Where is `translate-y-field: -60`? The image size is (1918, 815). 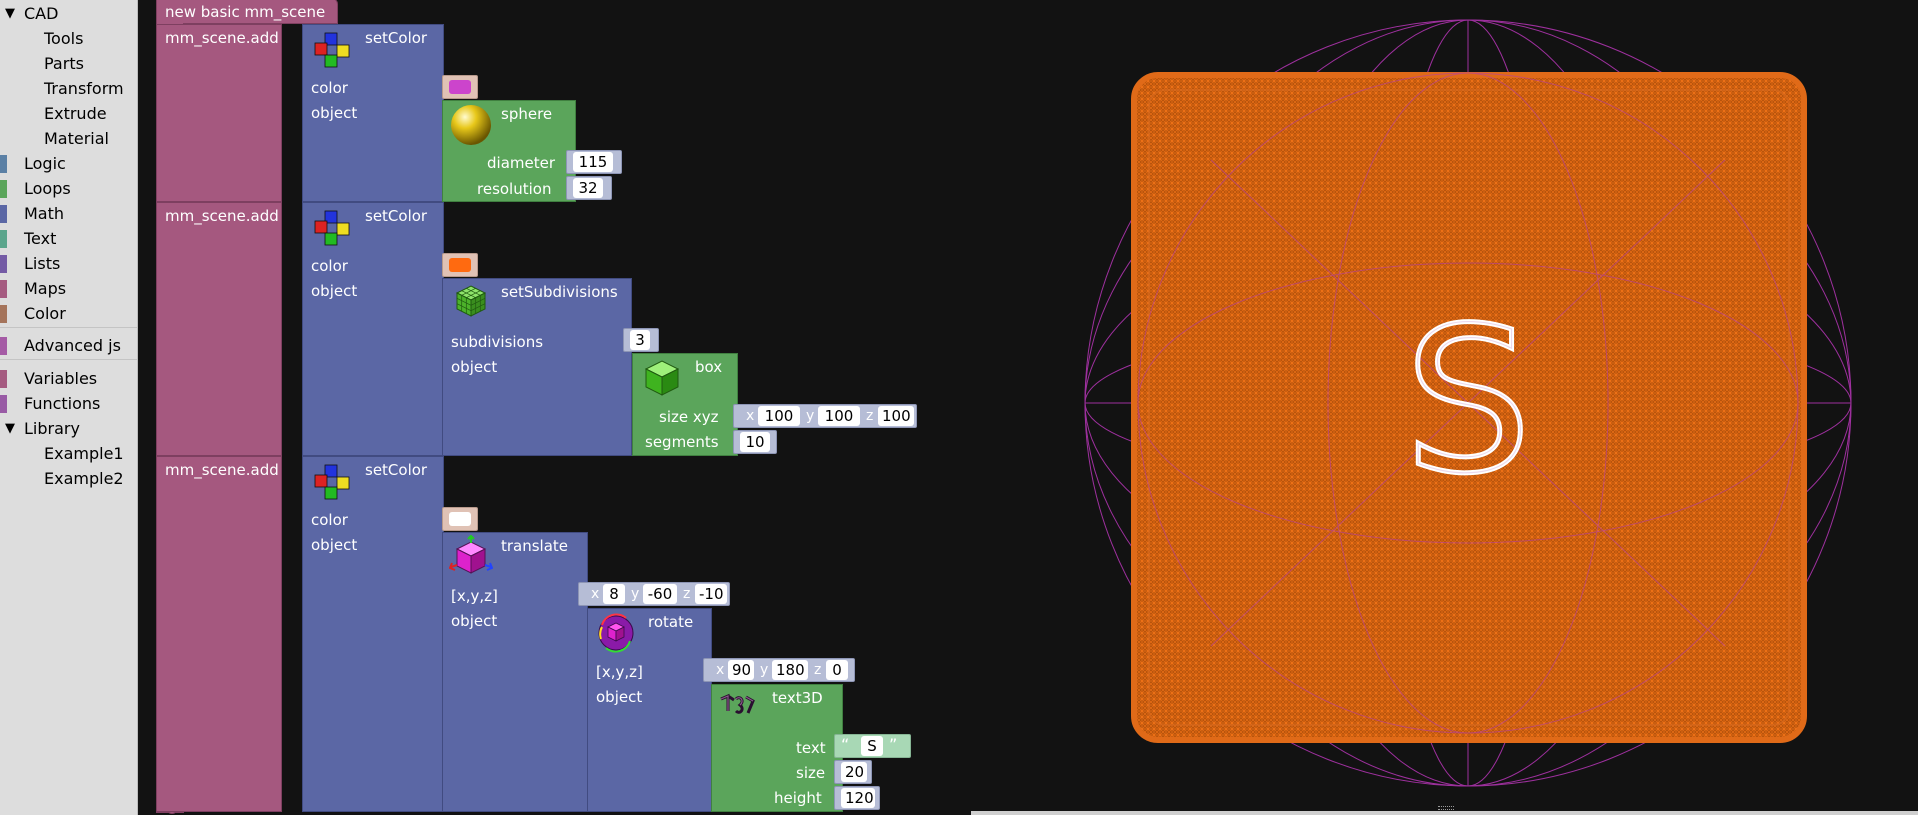
translate-y-field: -60 is located at coordinates (660, 594).